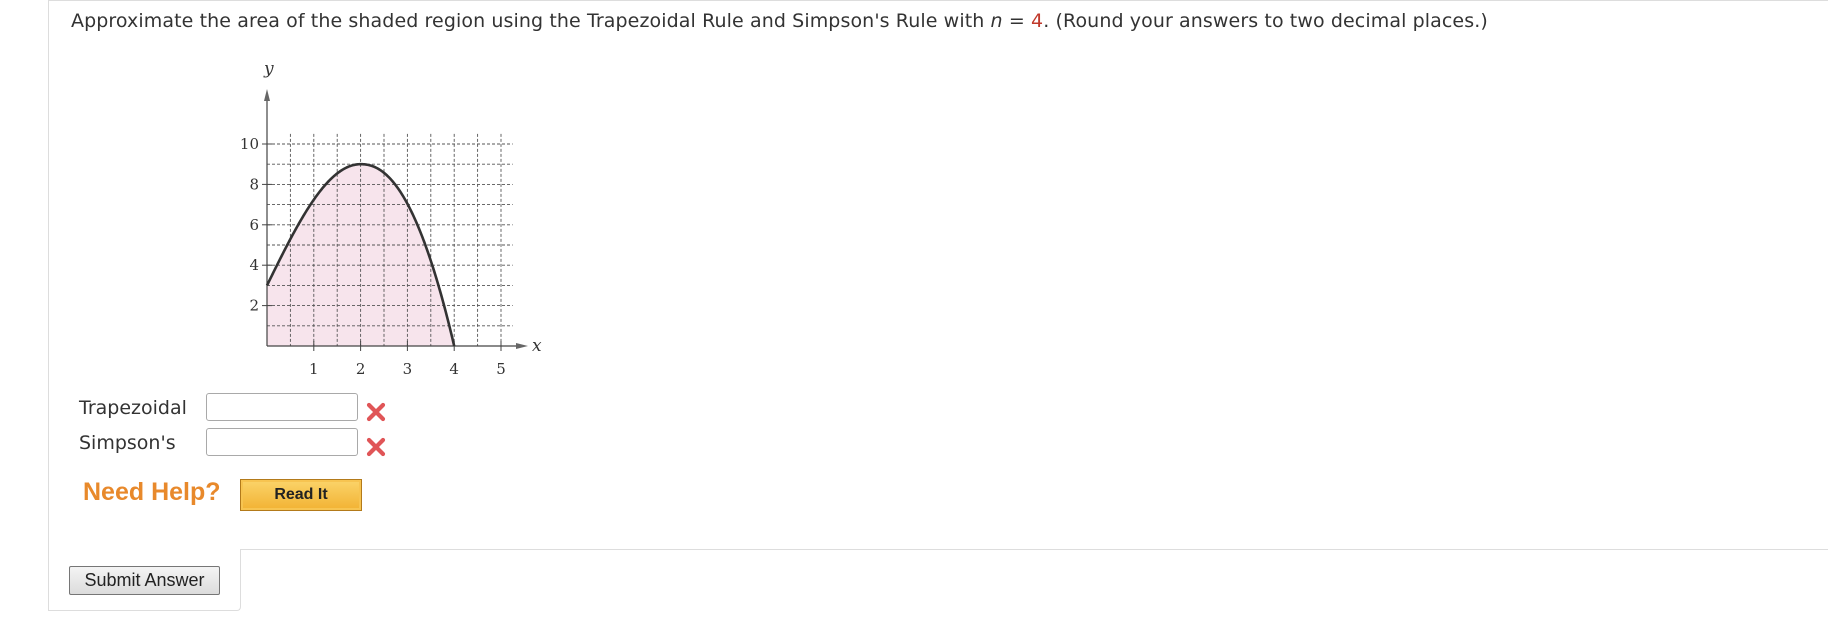 Image resolution: width=1828 pixels, height=634 pixels. Describe the element at coordinates (1037, 21) in the screenshot. I see `n-value: 4` at that location.